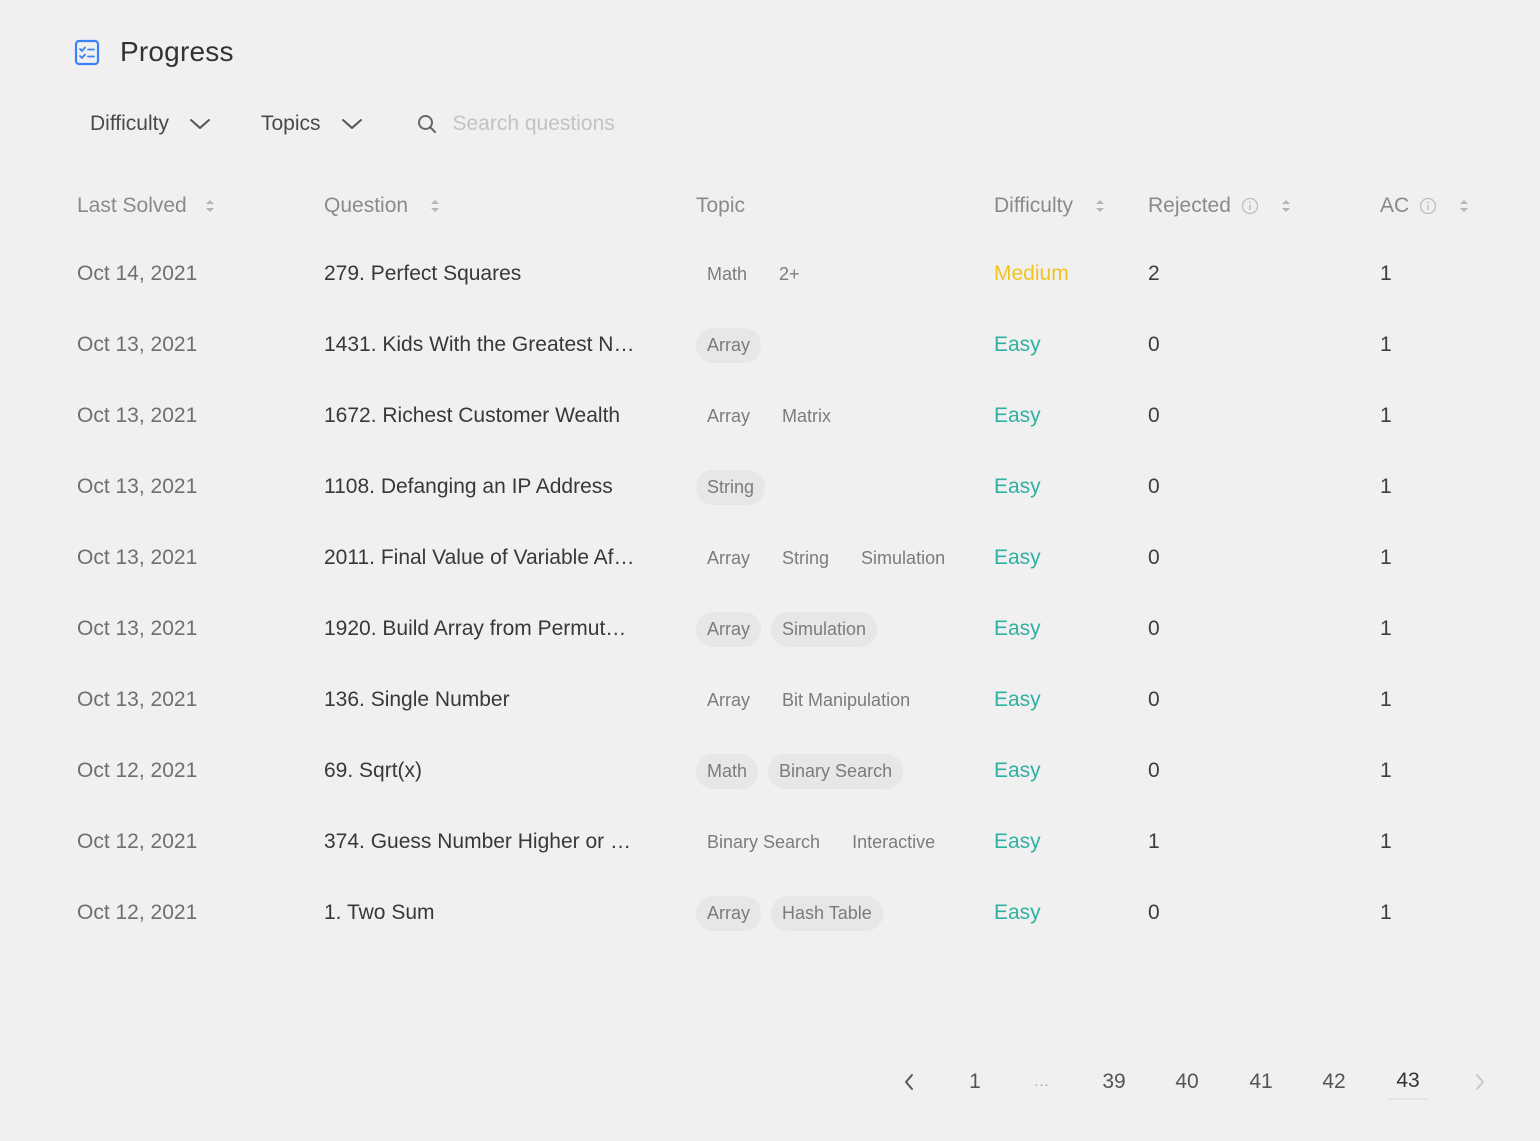 The height and width of the screenshot is (1141, 1540). I want to click on topic-tags: Array Simulation, so click(787, 629).